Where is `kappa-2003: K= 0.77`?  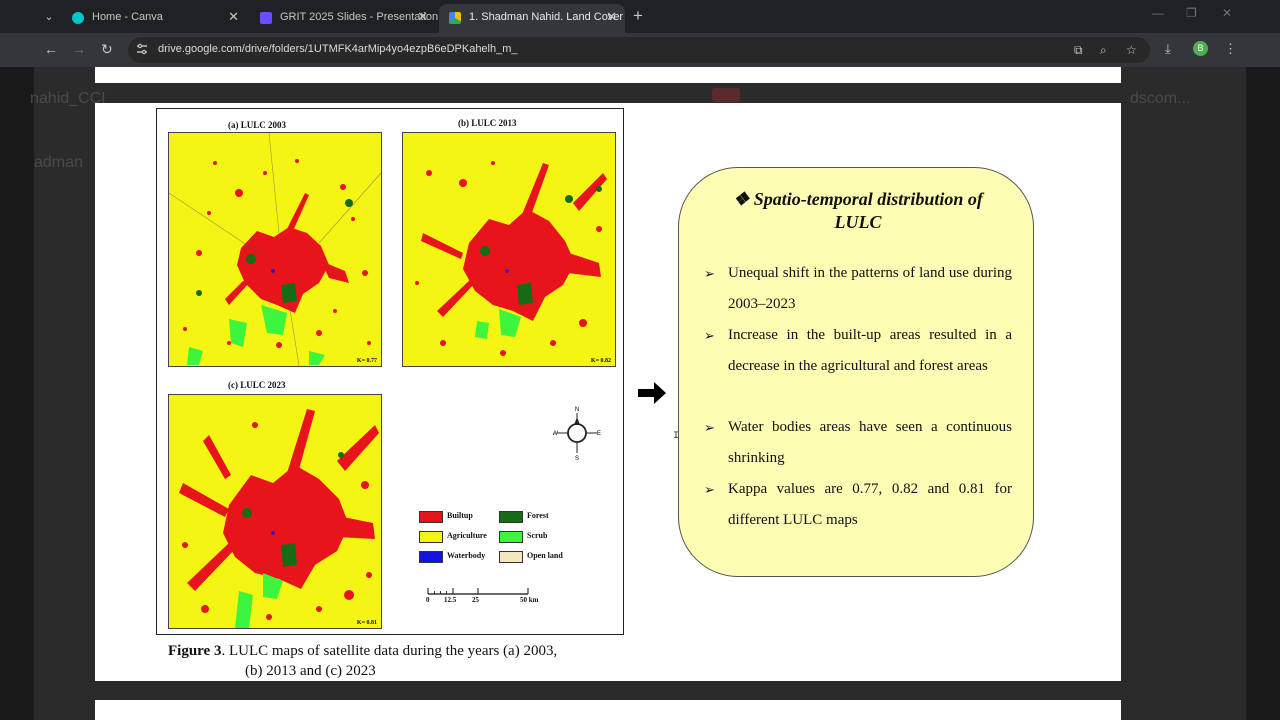
kappa-2003: K= 0.77 is located at coordinates (366, 361).